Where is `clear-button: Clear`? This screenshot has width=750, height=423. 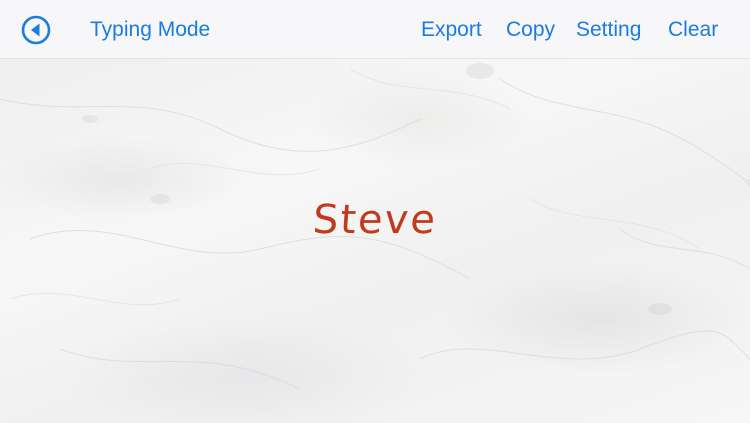 clear-button: Clear is located at coordinates (693, 30).